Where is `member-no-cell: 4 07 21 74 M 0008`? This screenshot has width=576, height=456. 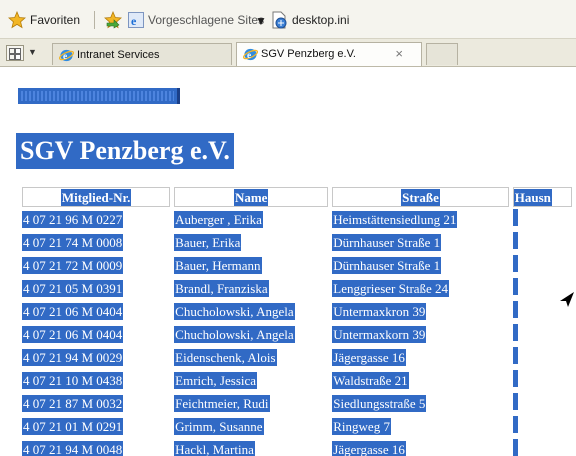
member-no-cell: 4 07 21 74 M 0008 is located at coordinates (73, 242).